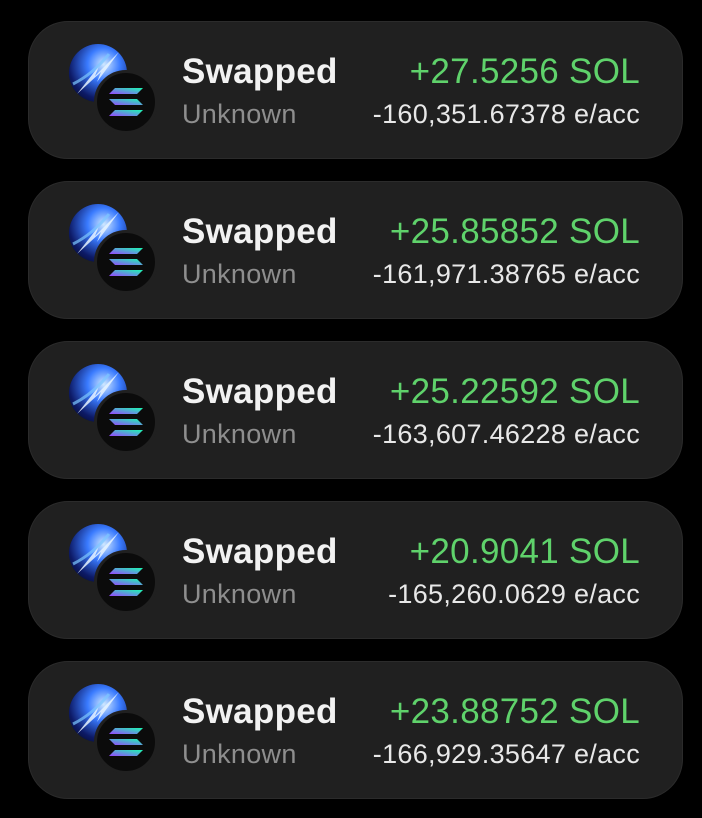 The width and height of the screenshot is (702, 818). I want to click on transaction-value: -166,929.35647 e/acc, so click(506, 754).